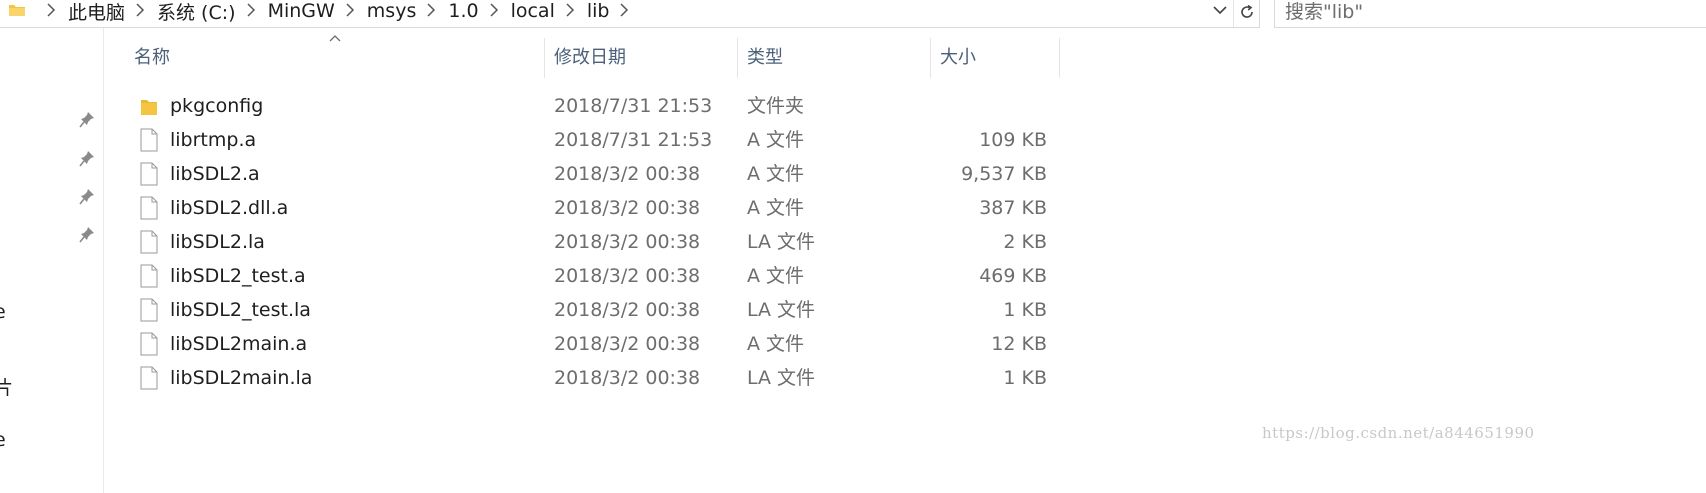  I want to click on file-name: libSDL2.la, so click(217, 241).